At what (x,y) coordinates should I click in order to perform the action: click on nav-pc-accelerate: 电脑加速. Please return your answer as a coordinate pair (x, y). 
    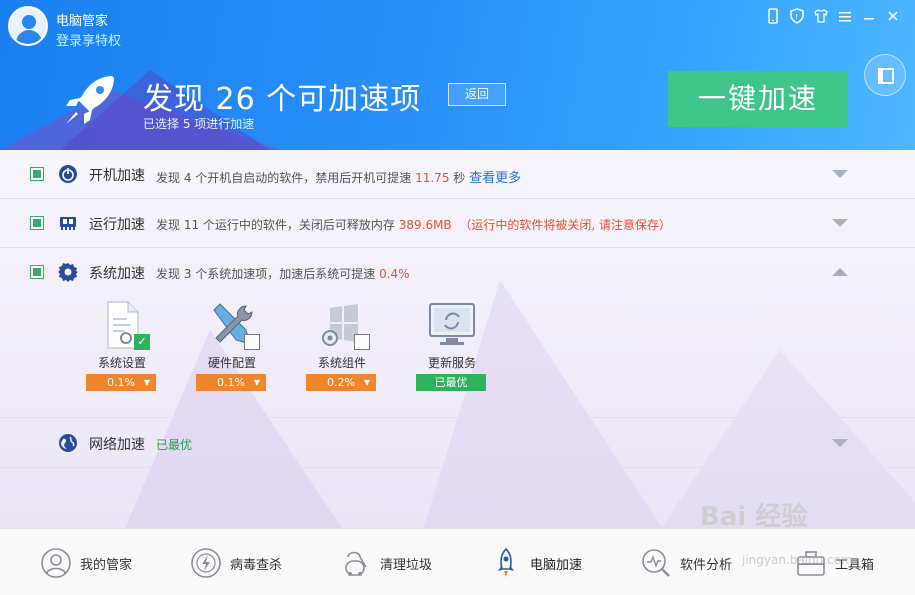
    Looking at the image, I should click on (536, 563).